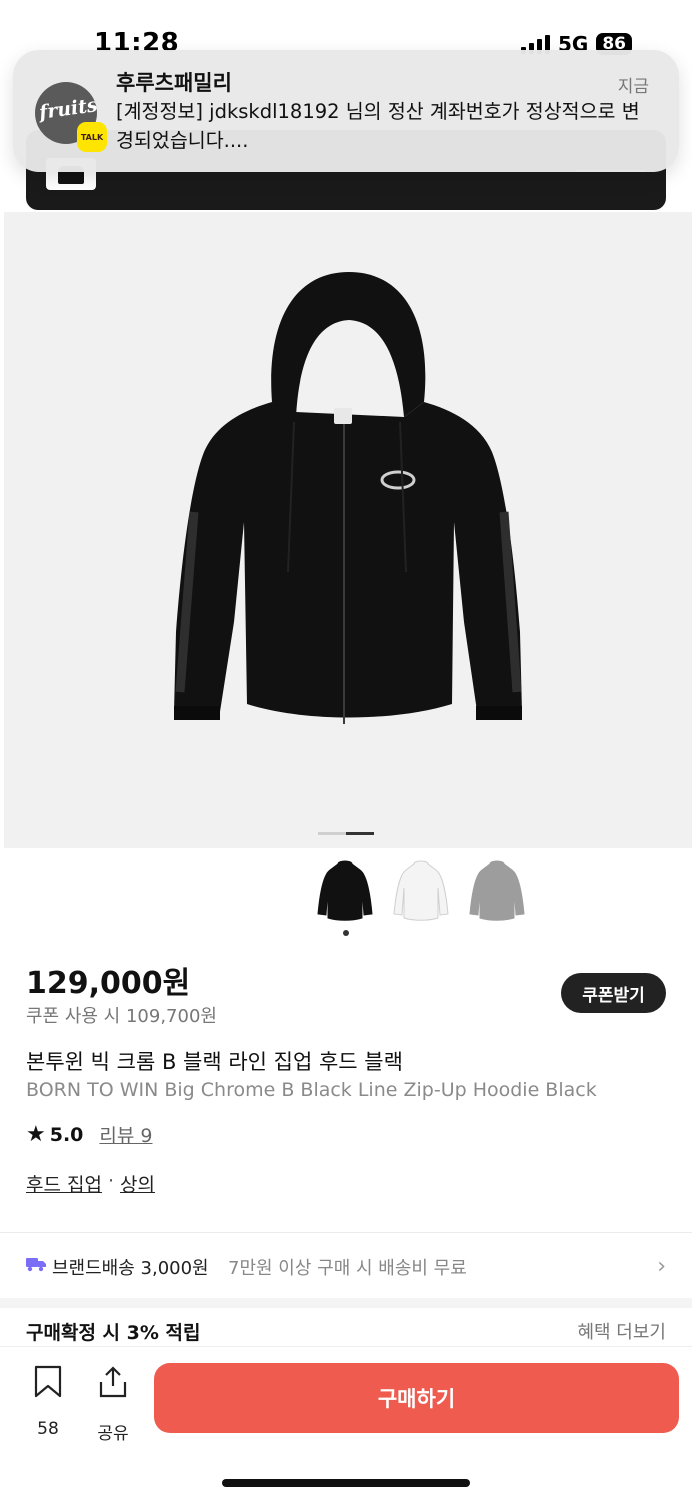 This screenshot has width=692, height=1500. Describe the element at coordinates (125, 1134) in the screenshot. I see `review-link: 리뷰 9` at that location.